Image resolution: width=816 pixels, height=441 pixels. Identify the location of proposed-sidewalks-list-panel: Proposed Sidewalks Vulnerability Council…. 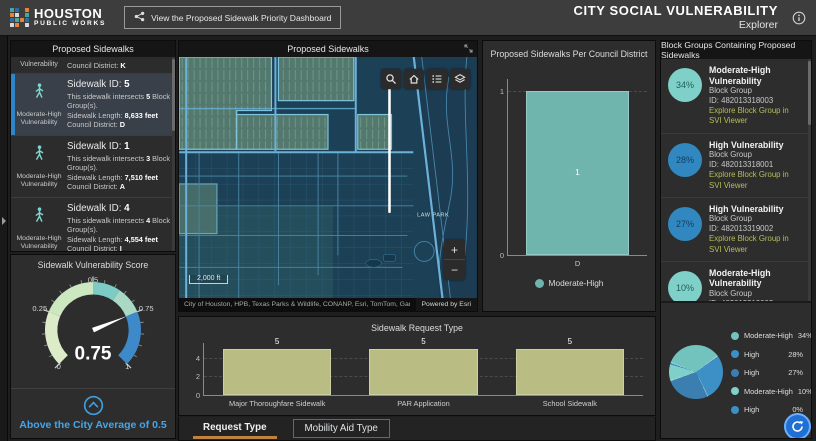
(93, 146).